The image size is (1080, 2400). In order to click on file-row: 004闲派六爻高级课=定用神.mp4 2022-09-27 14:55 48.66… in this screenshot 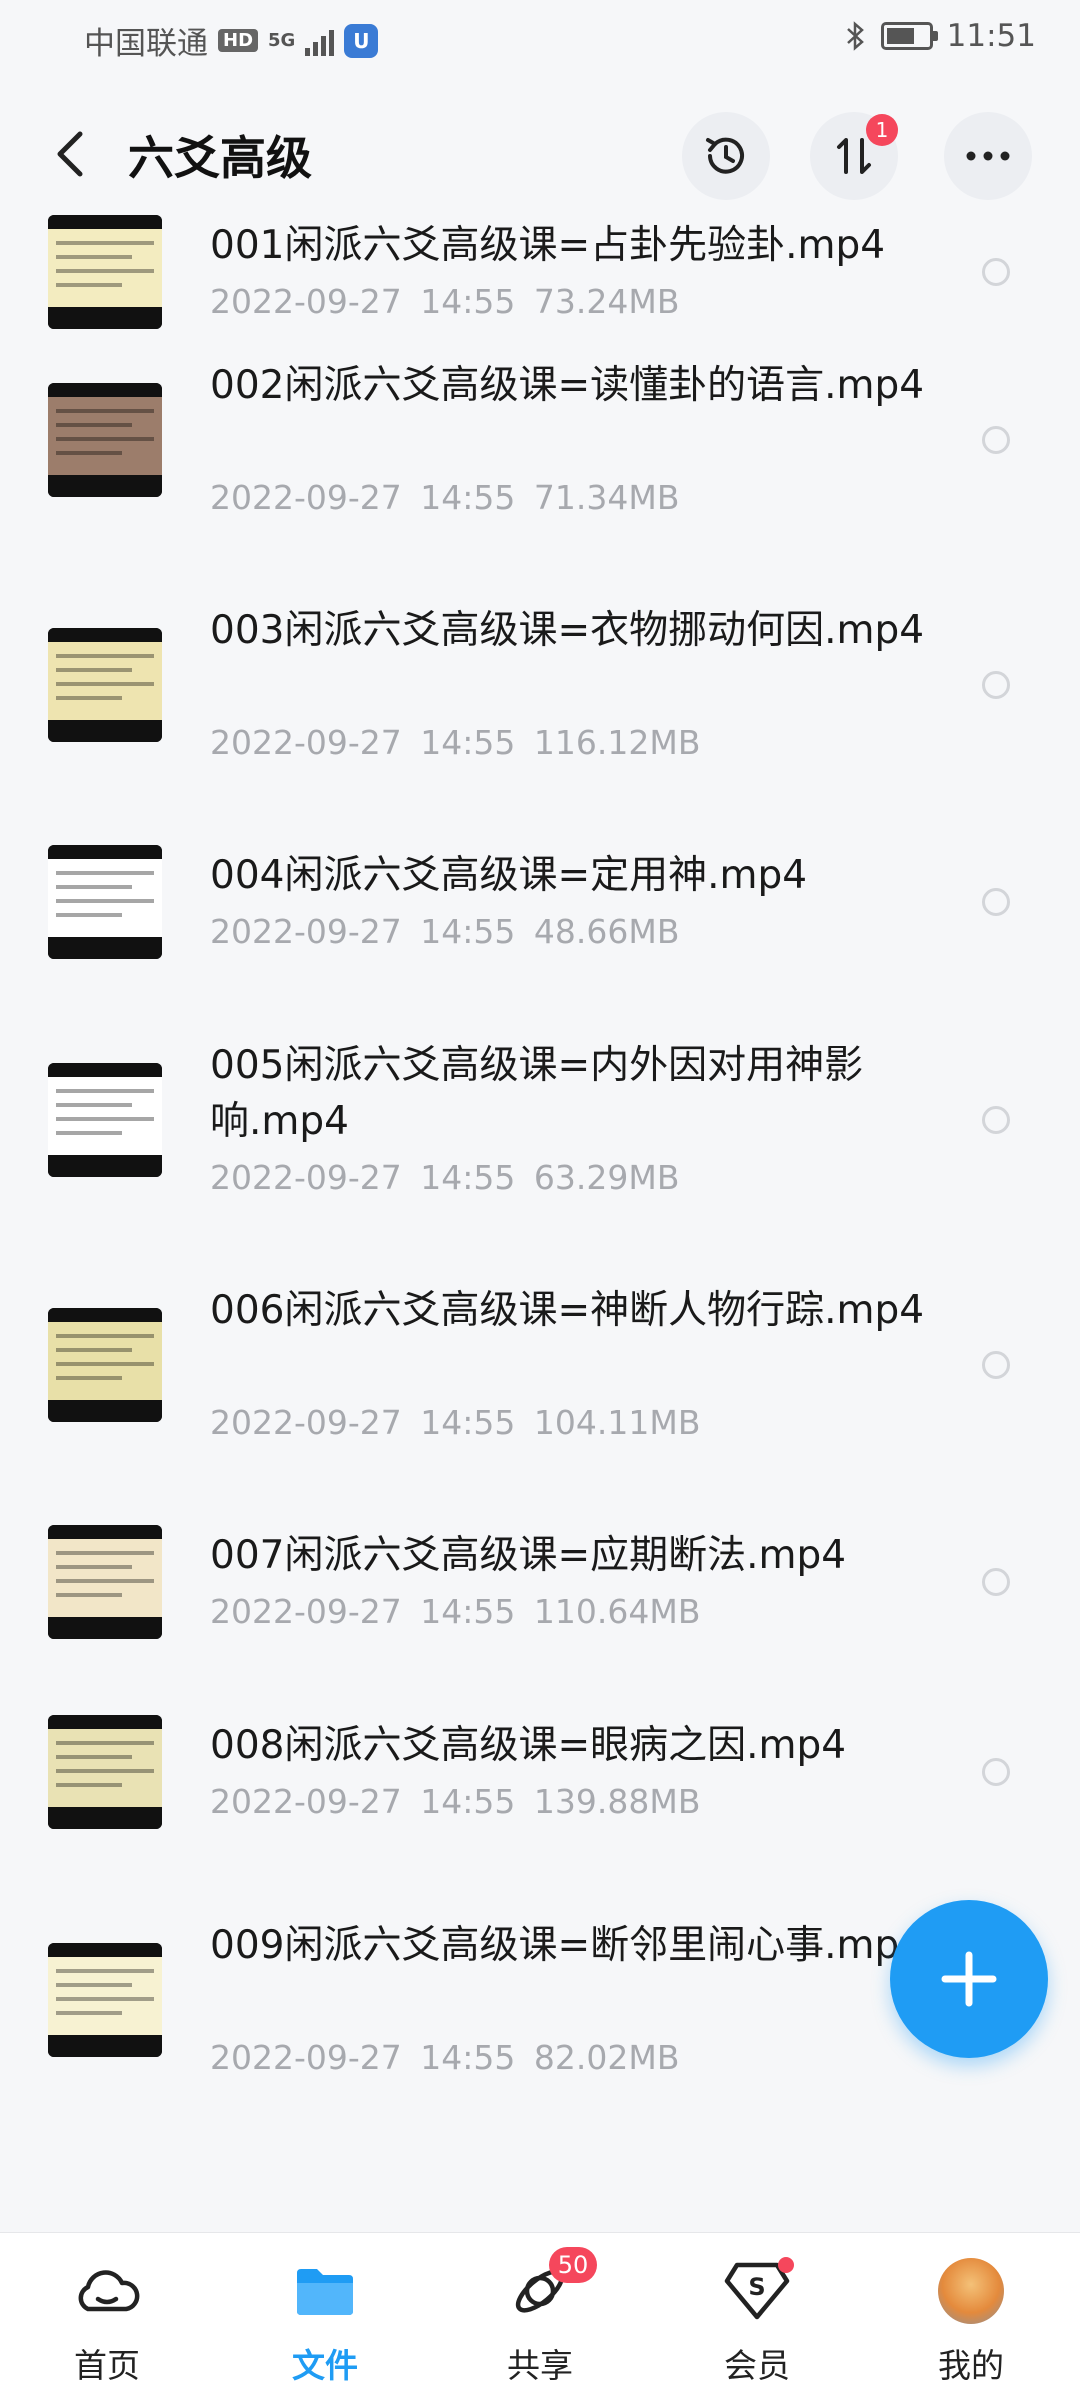, I will do `click(540, 933)`.